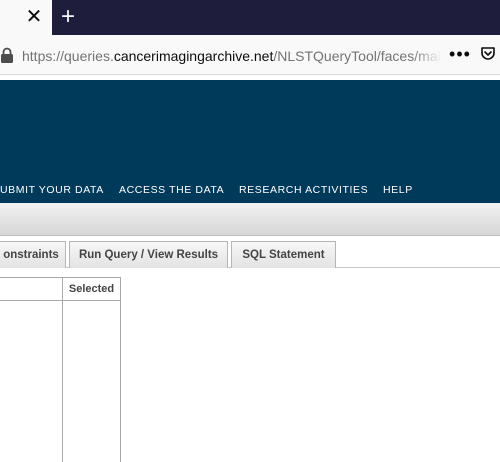 The height and width of the screenshot is (462, 500). I want to click on tab-run-query-view-results: Run Query / View Results, so click(148, 254).